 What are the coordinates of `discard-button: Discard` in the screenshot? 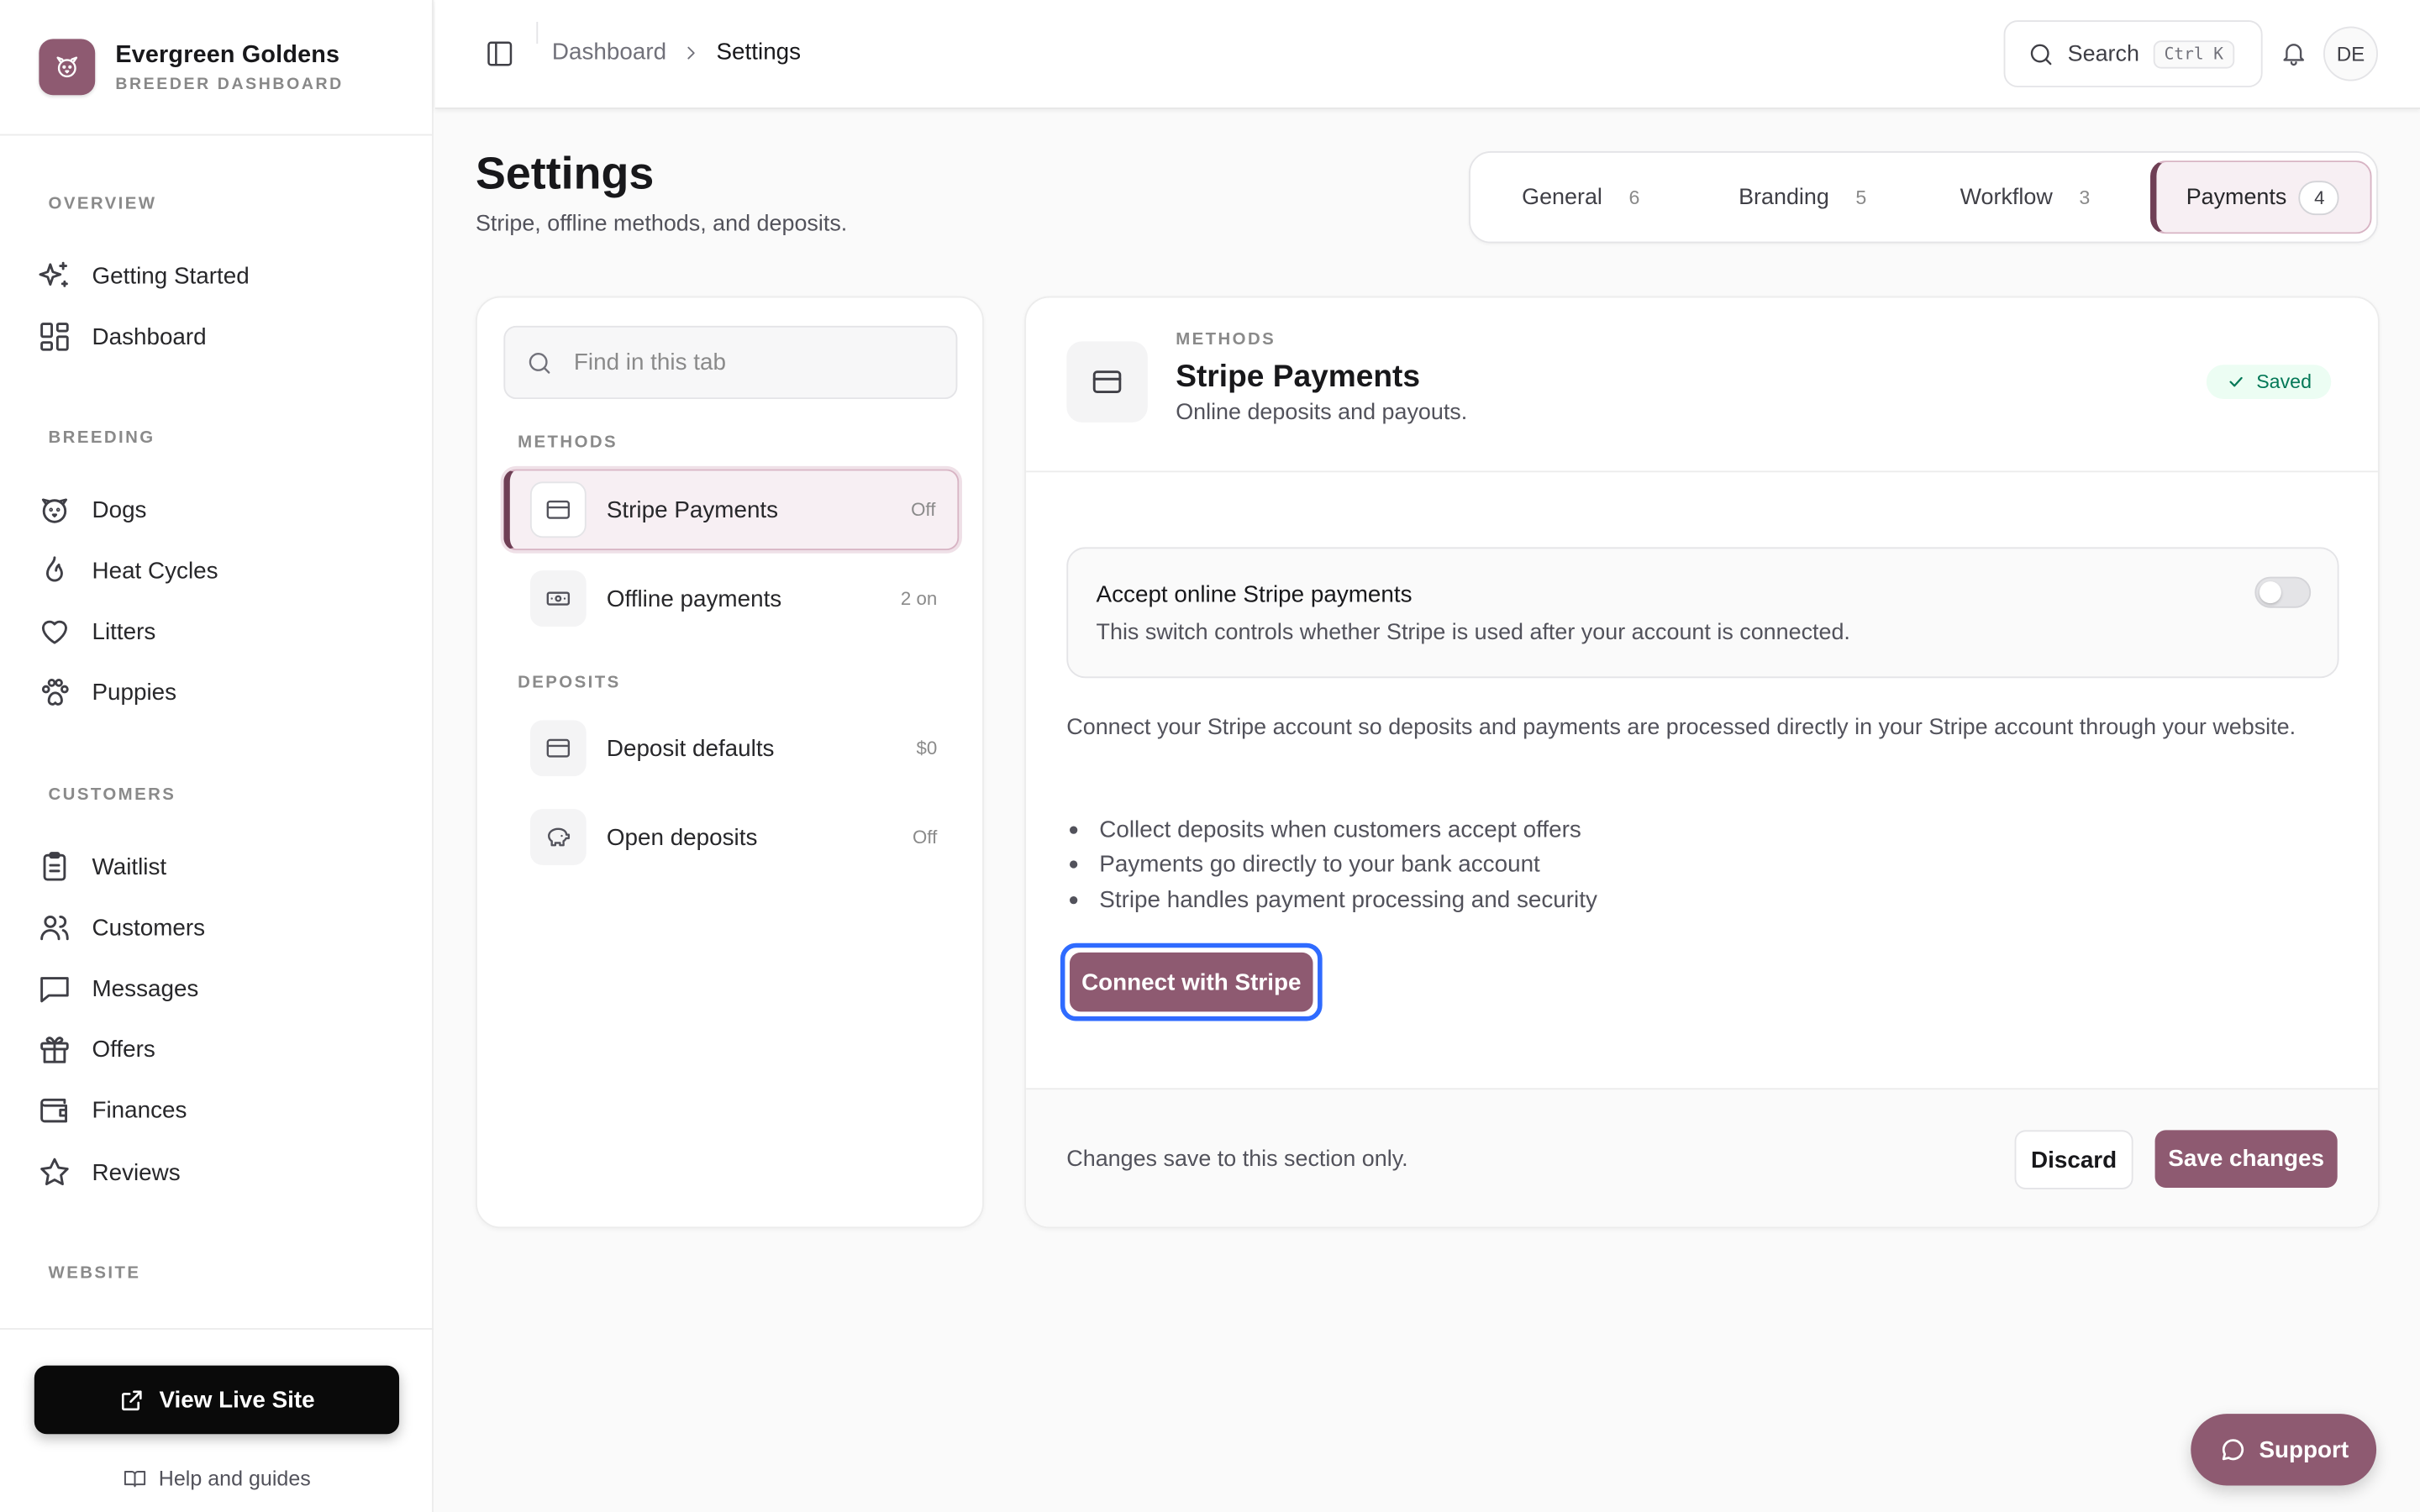 It's located at (2073, 1159).